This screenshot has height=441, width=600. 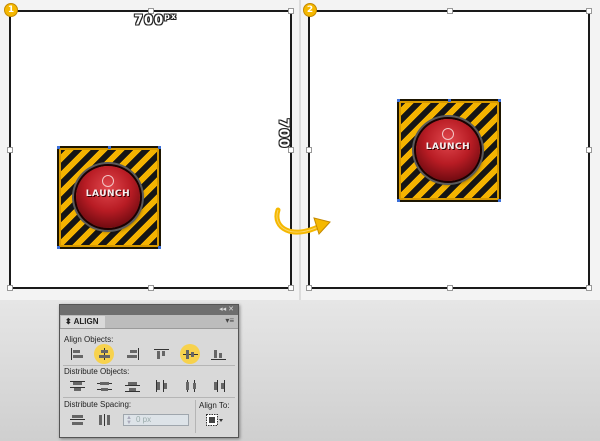 I want to click on spacing-value: 0 px, so click(x=144, y=419).